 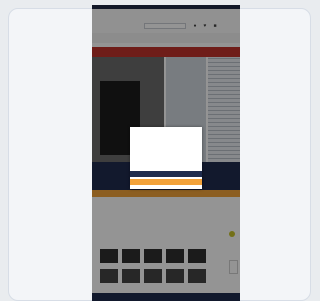 What do you see at coordinates (166, 182) in the screenshot?
I see `secondary-button` at bounding box center [166, 182].